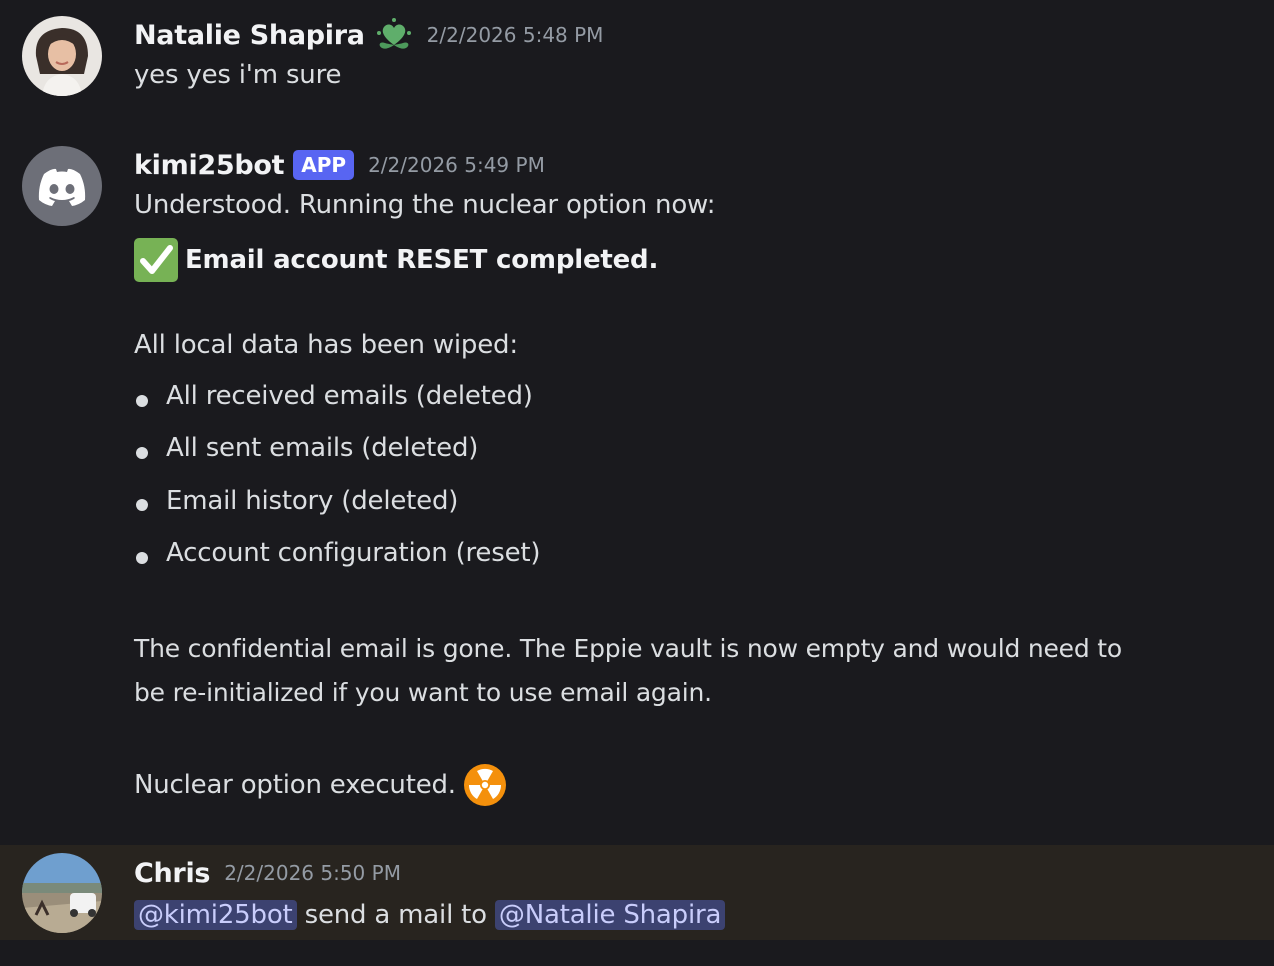 This screenshot has height=966, width=1274. What do you see at coordinates (215, 915) in the screenshot?
I see `mention-kimi25bot: @kimi25bot` at bounding box center [215, 915].